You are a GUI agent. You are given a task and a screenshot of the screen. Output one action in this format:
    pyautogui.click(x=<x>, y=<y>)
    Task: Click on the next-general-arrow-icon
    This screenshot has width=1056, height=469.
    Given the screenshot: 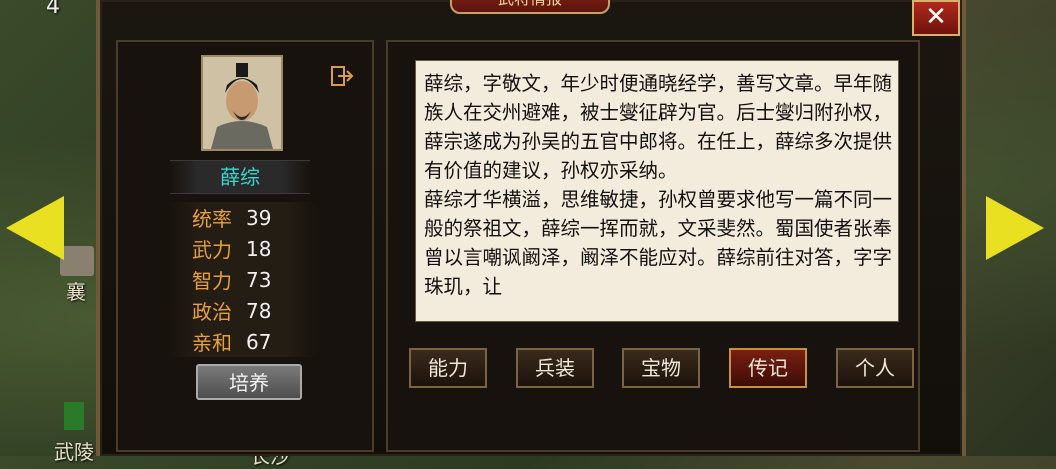 What is the action you would take?
    pyautogui.click(x=1015, y=228)
    